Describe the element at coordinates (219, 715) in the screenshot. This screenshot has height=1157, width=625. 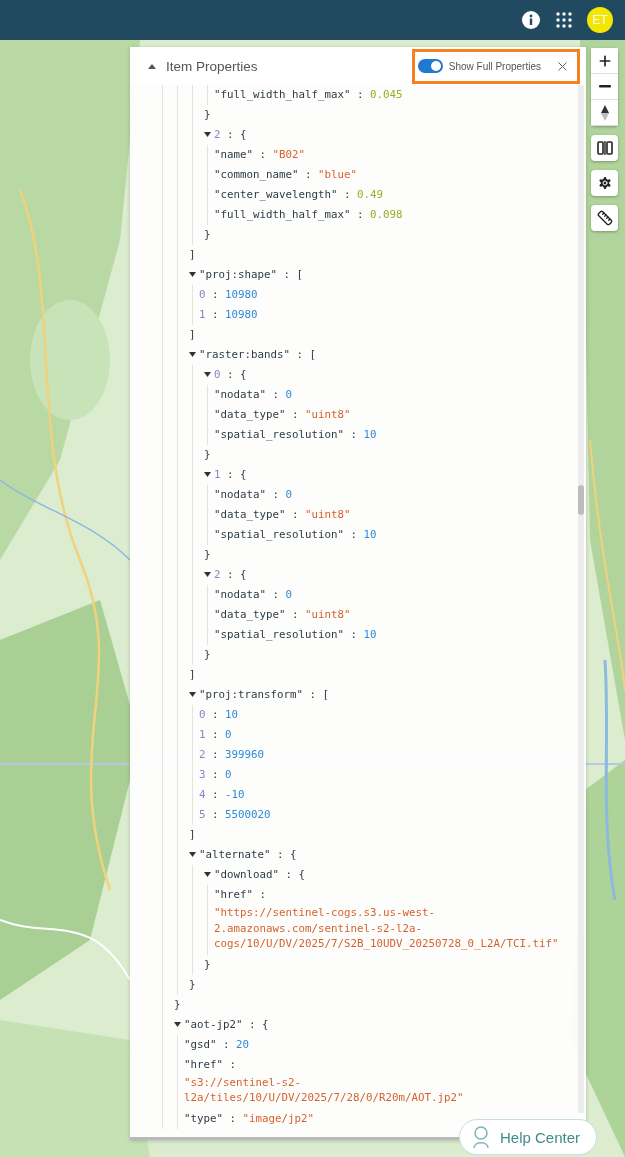
I see `json-line: 0 : 10` at that location.